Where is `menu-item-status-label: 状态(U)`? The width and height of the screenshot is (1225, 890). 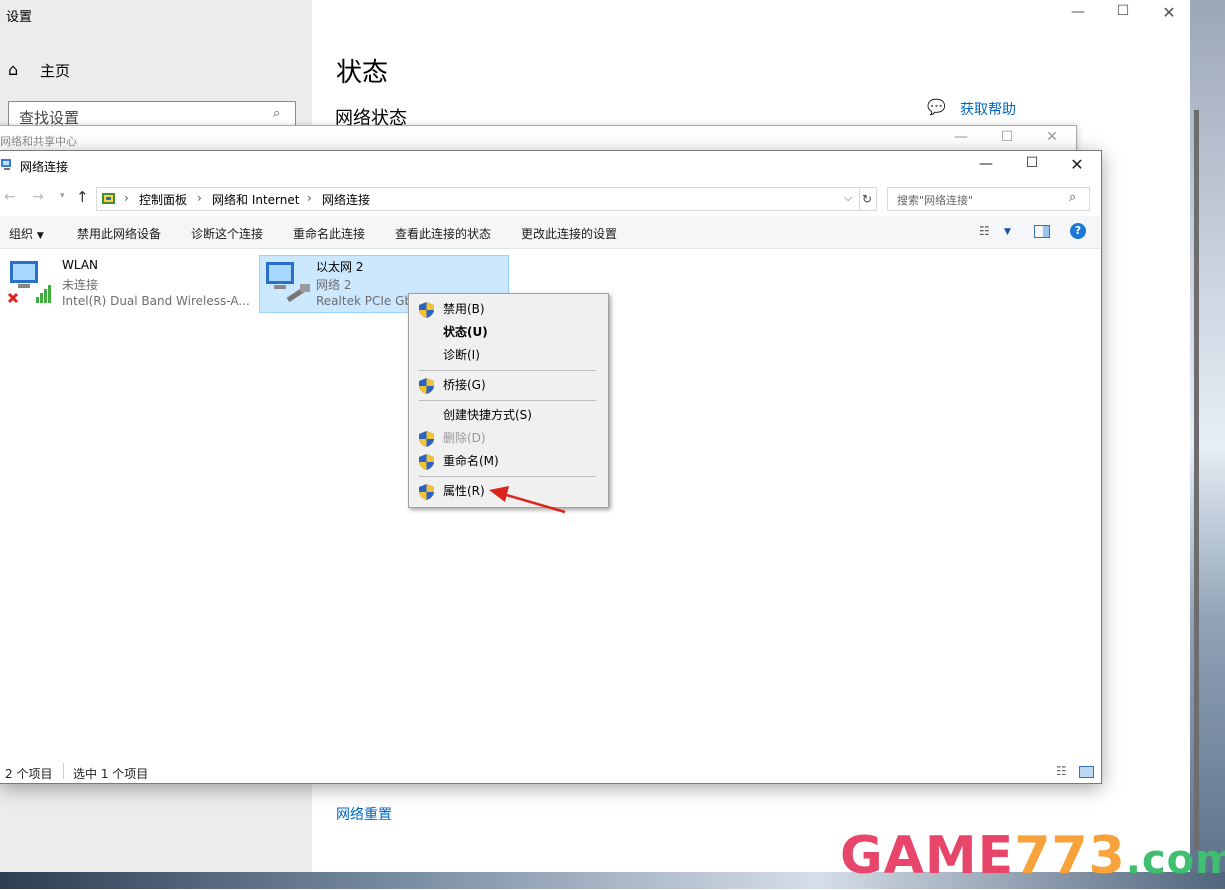
menu-item-status-label: 状态(U) is located at coordinates (465, 332).